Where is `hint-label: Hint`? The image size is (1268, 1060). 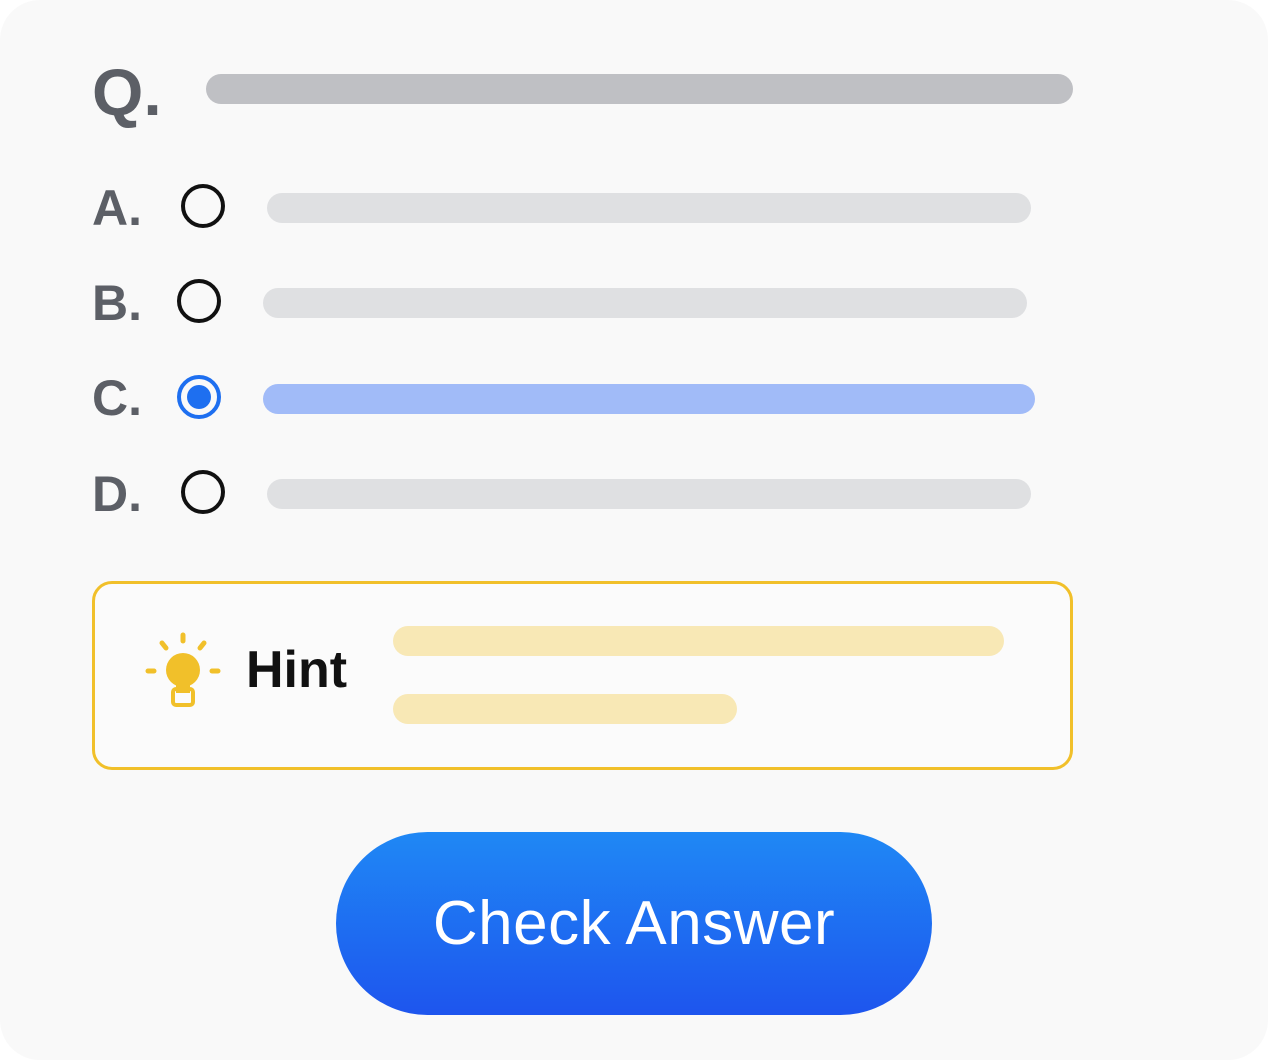
hint-label: Hint is located at coordinates (297, 670).